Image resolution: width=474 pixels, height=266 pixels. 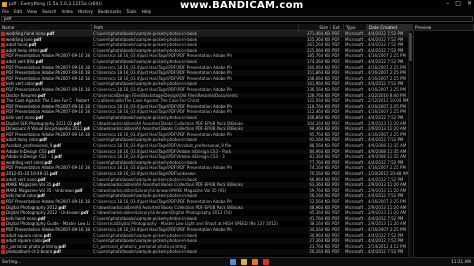 What do you see at coordinates (34, 252) in the screenshot?
I see `file-name: photoalbum-ct-2-board.pdf` at bounding box center [34, 252].